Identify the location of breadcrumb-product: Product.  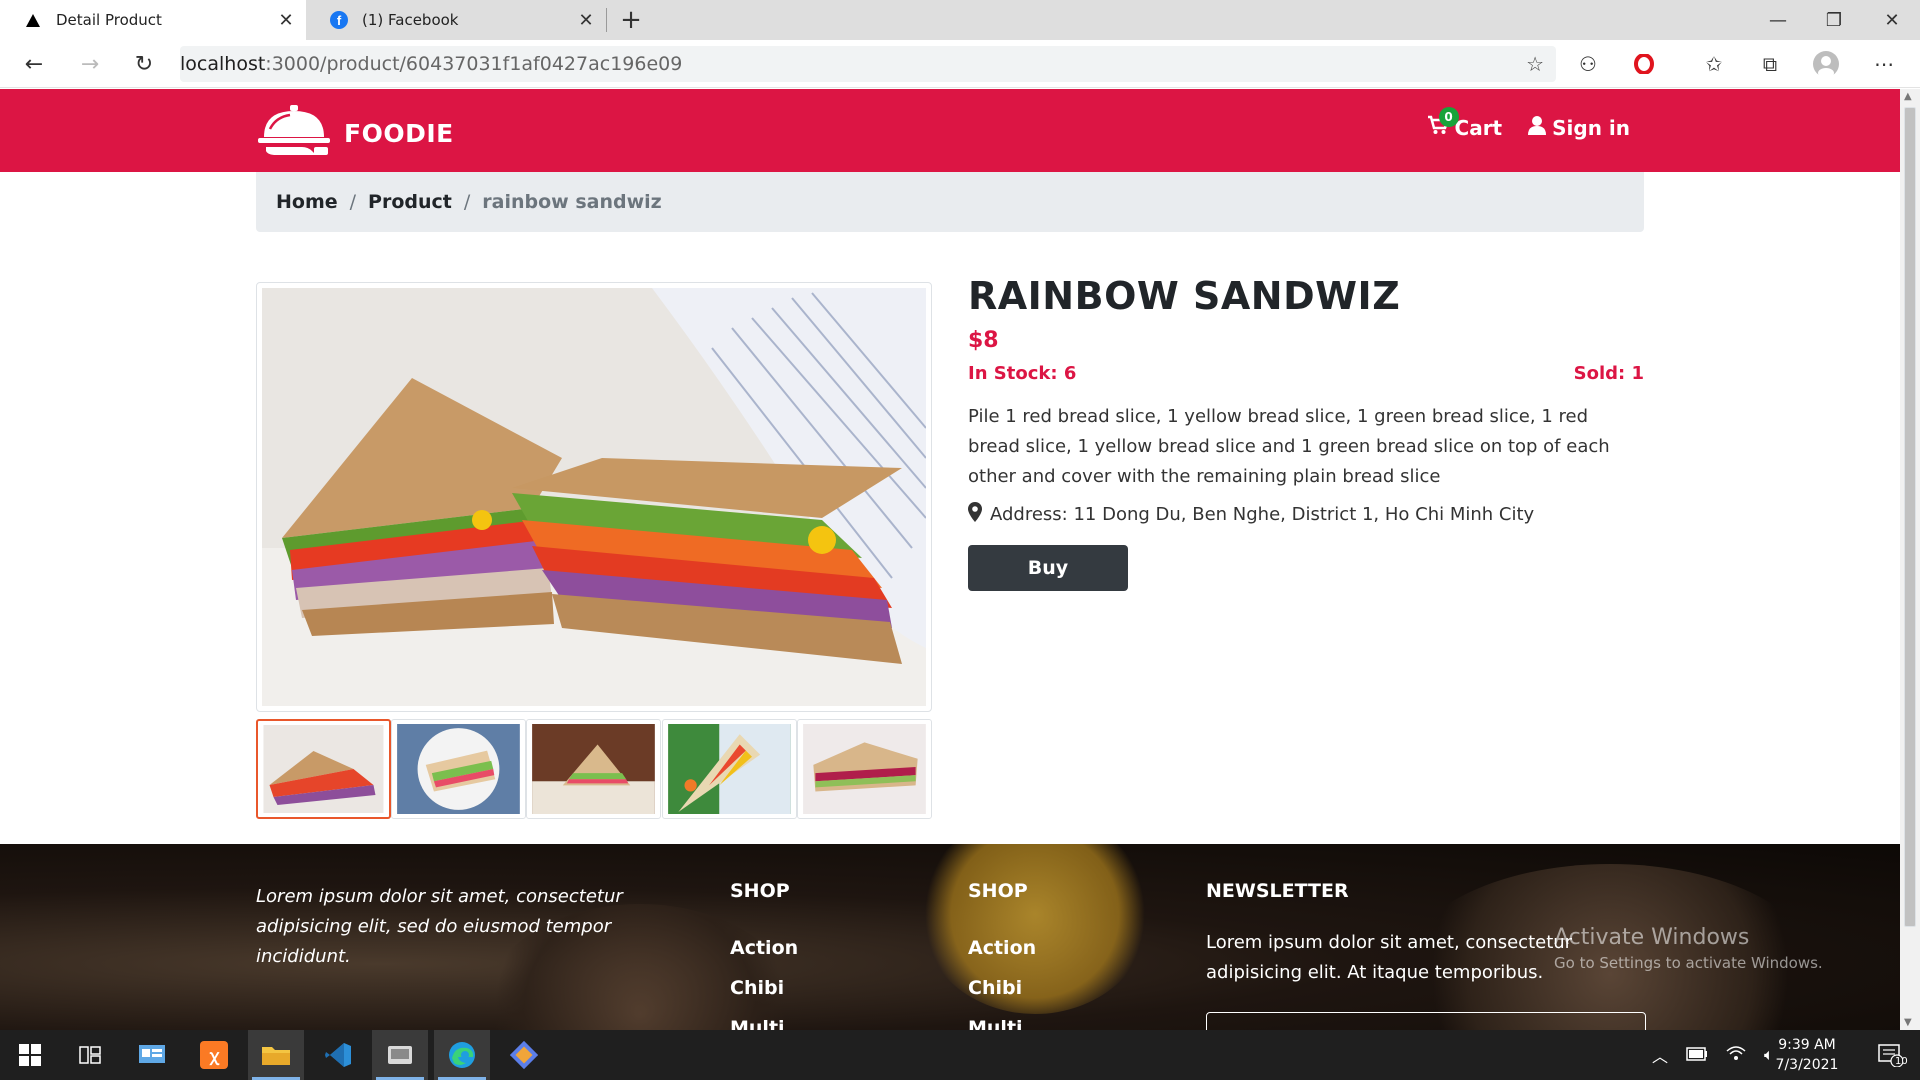
(410, 202).